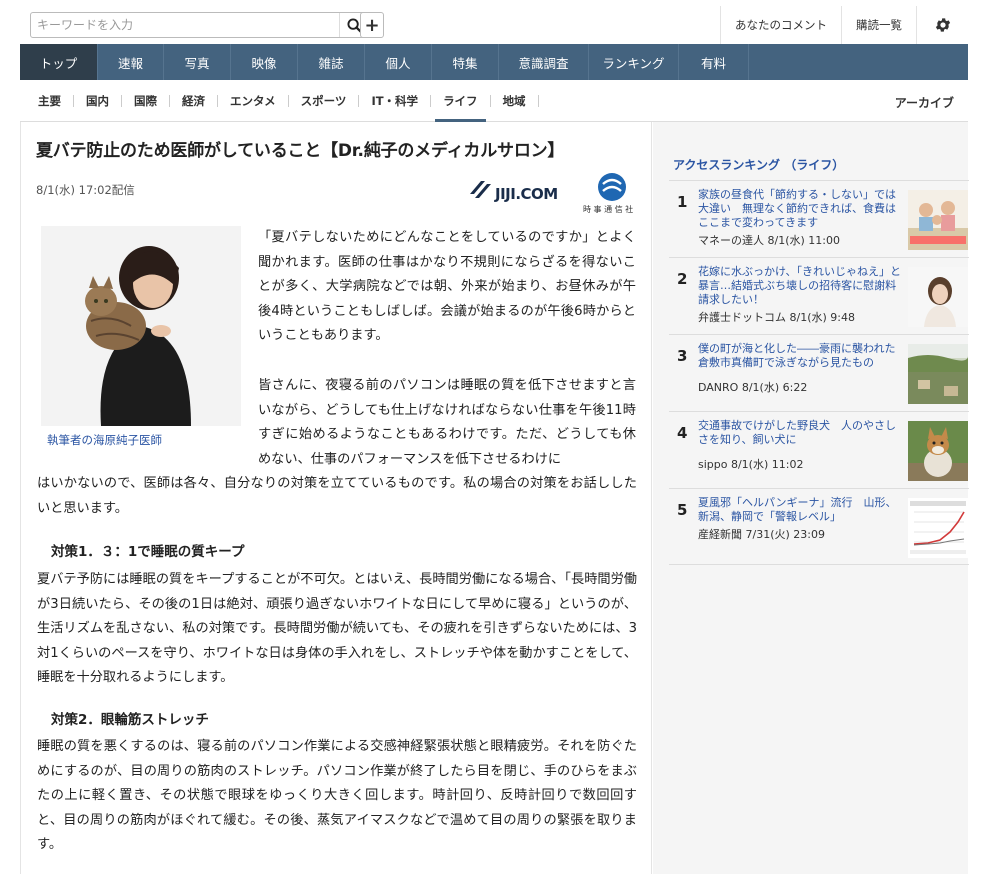 Image resolution: width=996 pixels, height=874 pixels. What do you see at coordinates (769, 240) in the screenshot?
I see `ranking-meta: マネーの達人 8/1(水) 11:00` at bounding box center [769, 240].